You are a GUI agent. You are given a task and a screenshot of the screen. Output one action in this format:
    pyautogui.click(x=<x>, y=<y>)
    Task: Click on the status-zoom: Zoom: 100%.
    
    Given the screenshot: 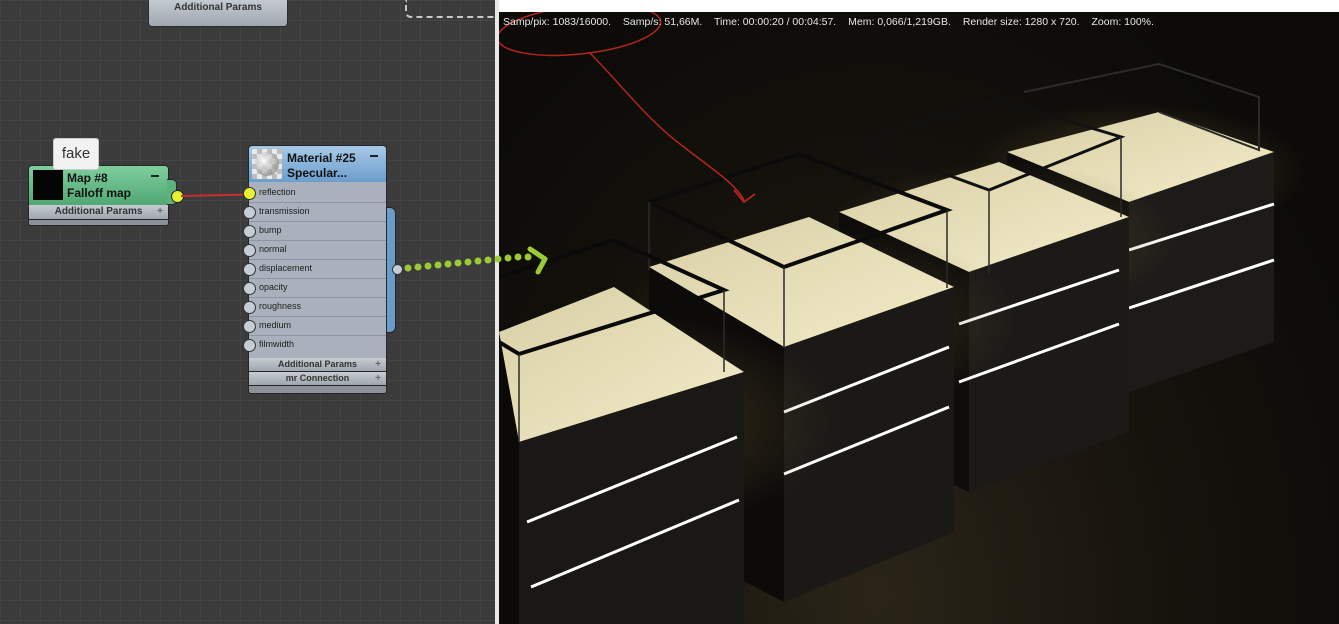 What is the action you would take?
    pyautogui.click(x=1122, y=22)
    